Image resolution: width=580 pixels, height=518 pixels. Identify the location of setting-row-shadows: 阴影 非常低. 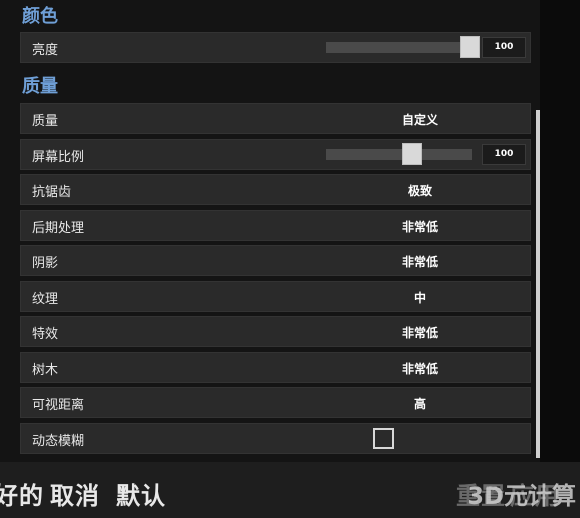
(275, 260).